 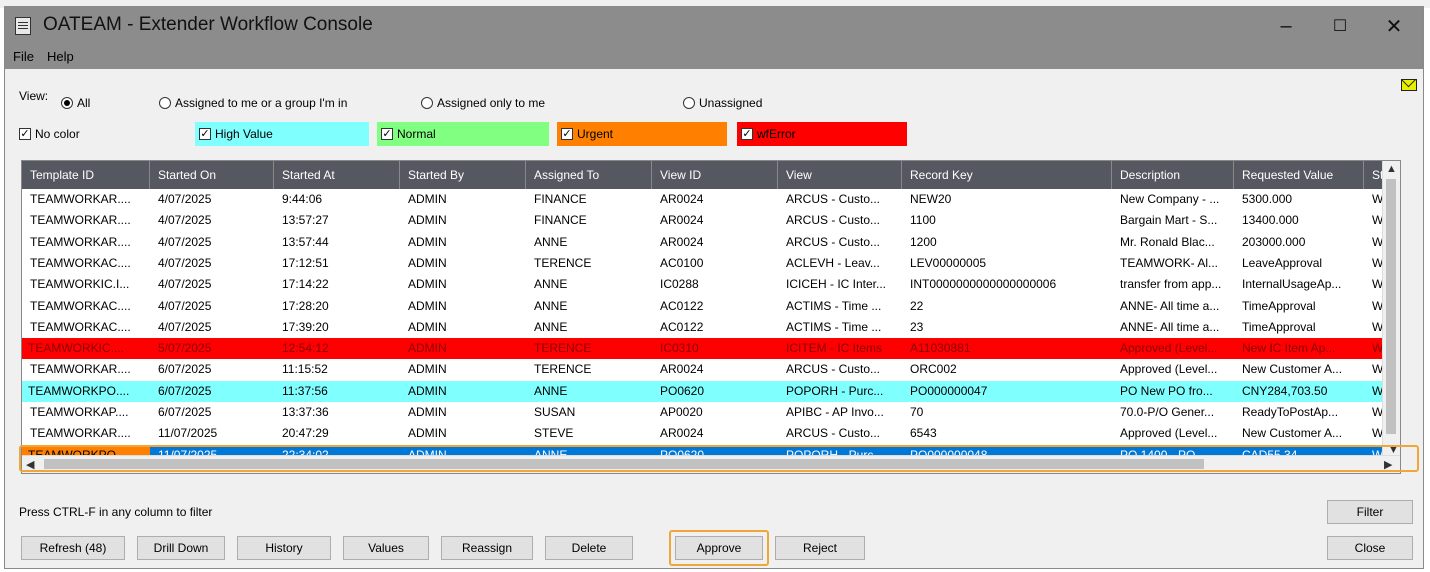 What do you see at coordinates (23, 56) in the screenshot?
I see `menu-file: File` at bounding box center [23, 56].